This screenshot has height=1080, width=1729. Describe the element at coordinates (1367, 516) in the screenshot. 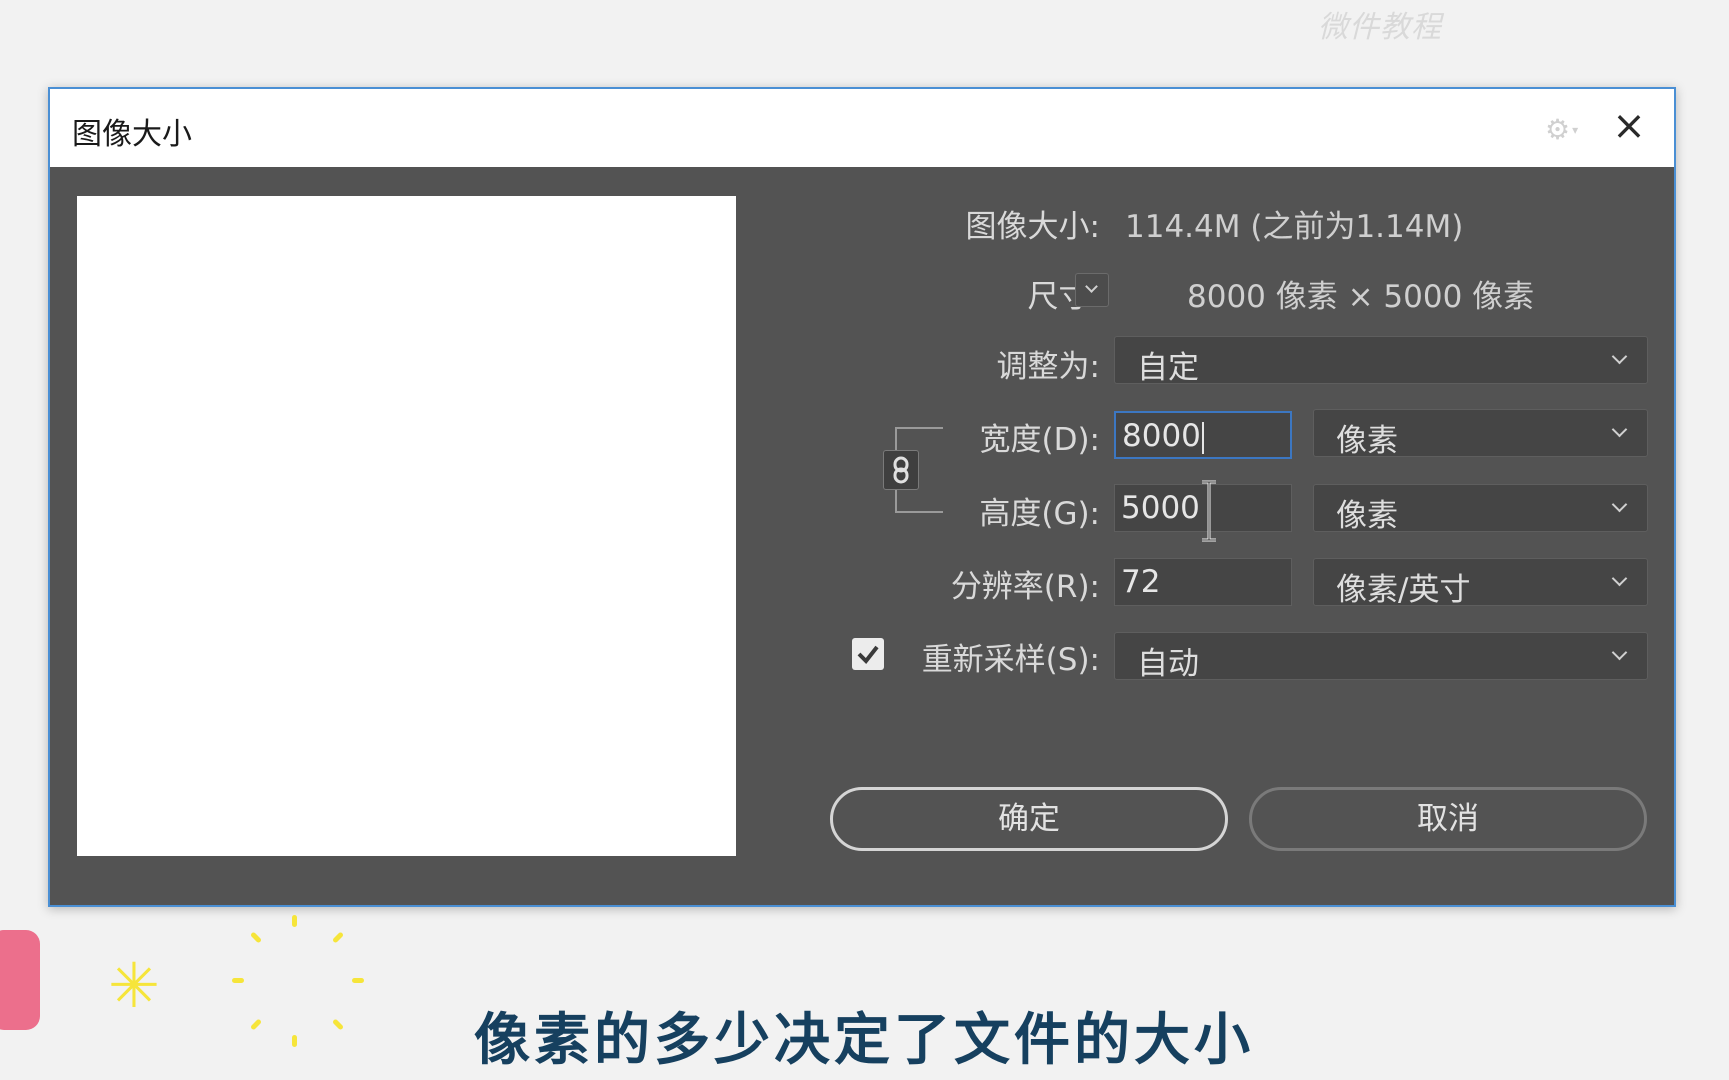

I see `height-unit-value: 像素` at that location.